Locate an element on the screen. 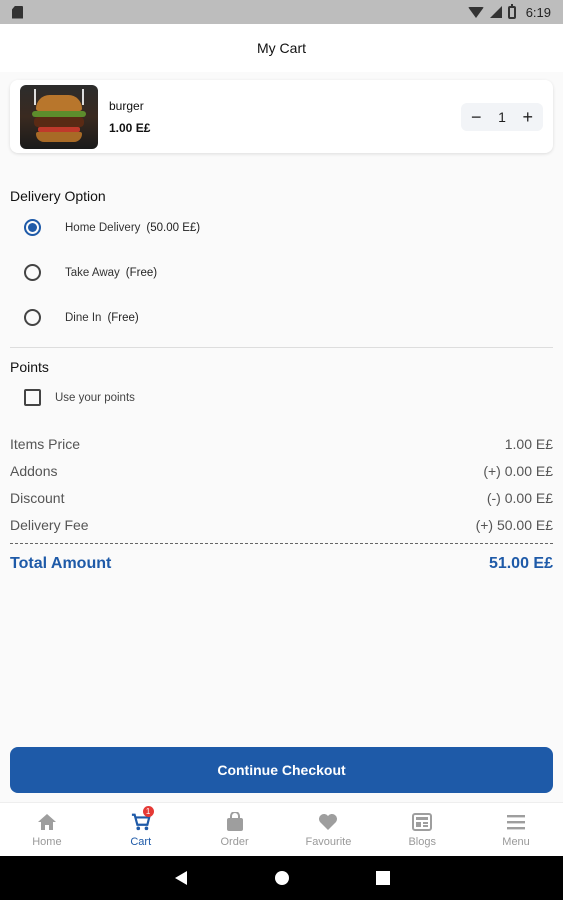  recents-icon is located at coordinates (383, 878).